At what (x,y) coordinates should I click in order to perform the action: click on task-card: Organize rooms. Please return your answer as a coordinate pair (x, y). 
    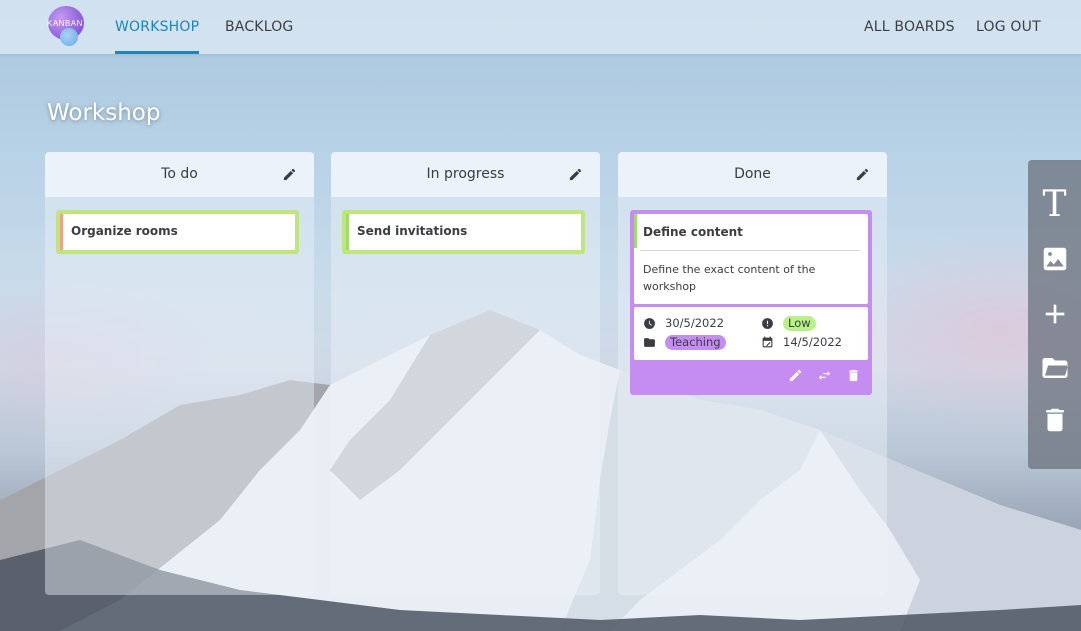
    Looking at the image, I should click on (177, 232).